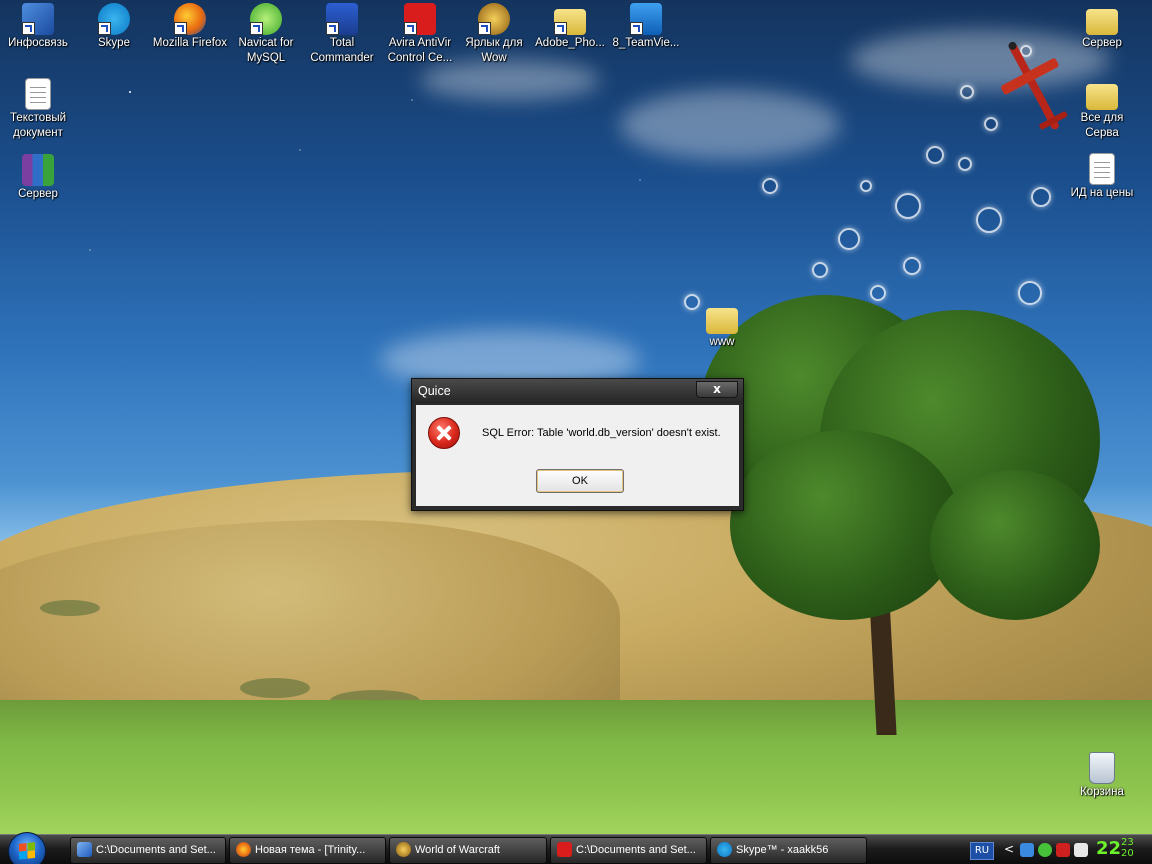  I want to click on desktop-icon-server-archive: Сервер, so click(38, 178).